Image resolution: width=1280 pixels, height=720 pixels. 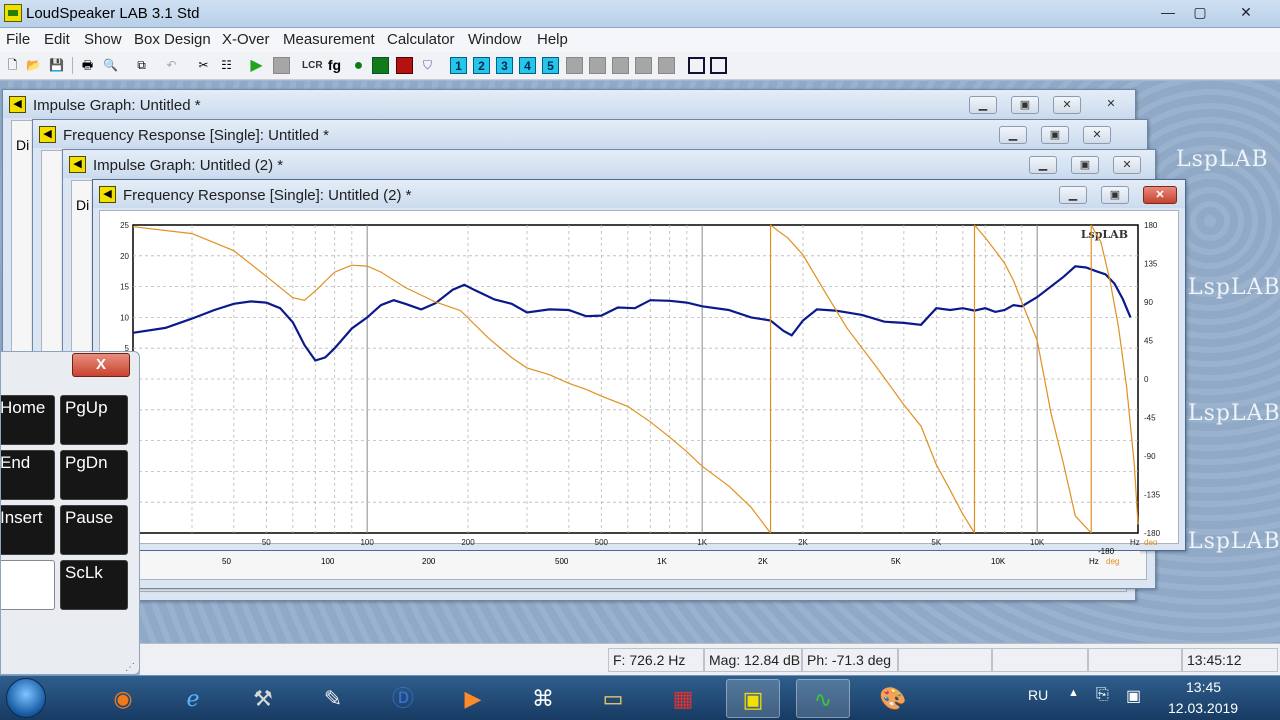 I want to click on chart-logo: LspLAB, so click(x=1104, y=234).